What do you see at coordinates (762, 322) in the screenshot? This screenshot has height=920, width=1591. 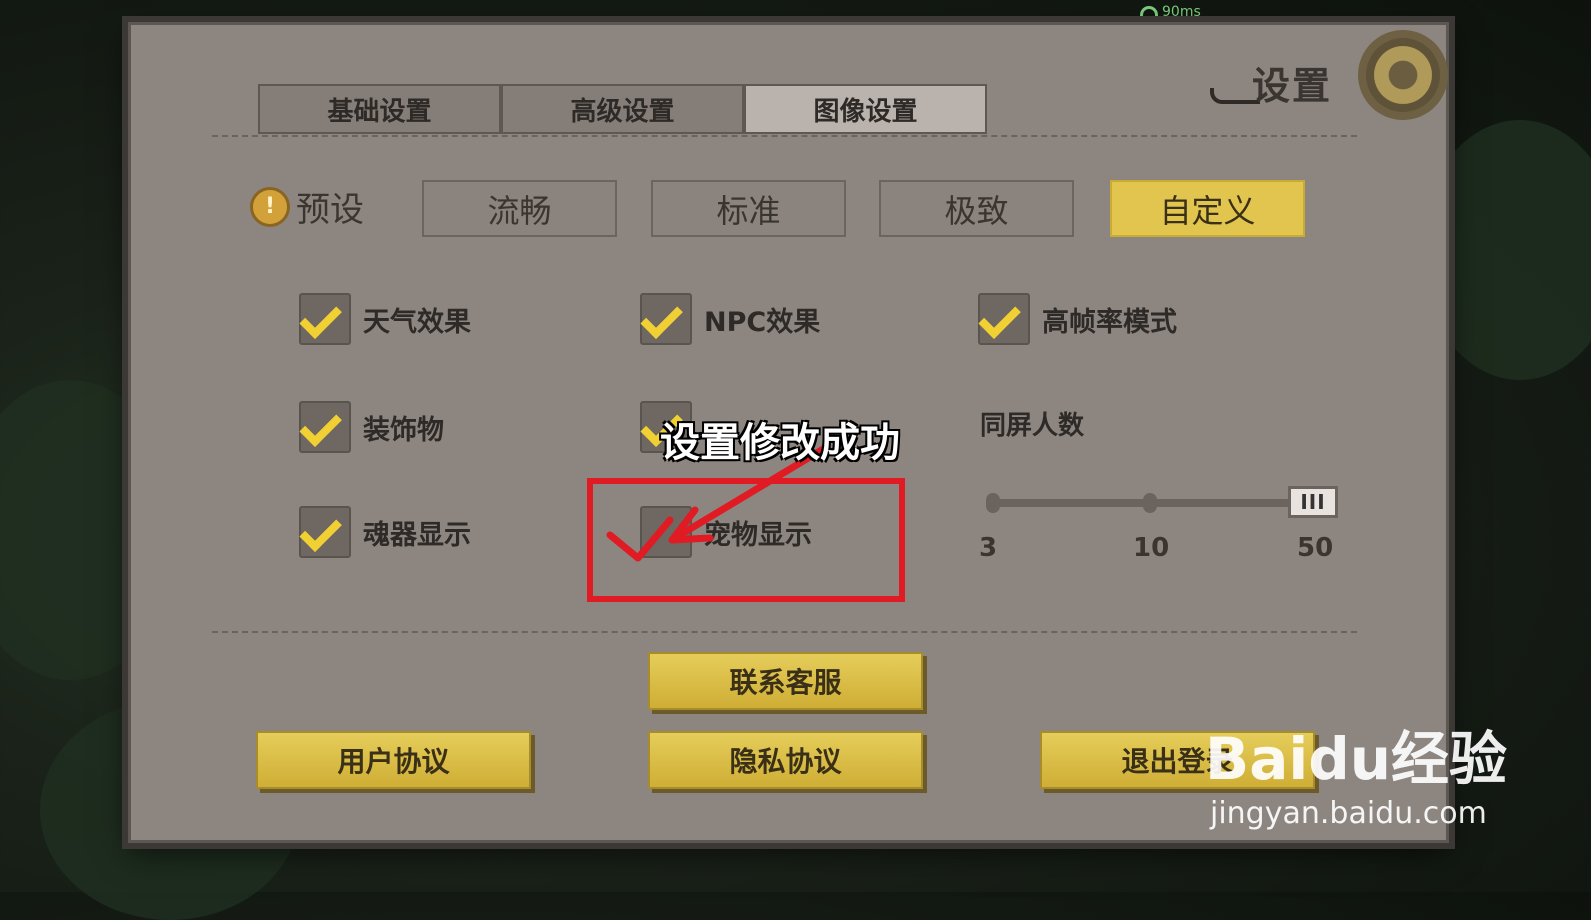 I see `option-label: NPC效果` at bounding box center [762, 322].